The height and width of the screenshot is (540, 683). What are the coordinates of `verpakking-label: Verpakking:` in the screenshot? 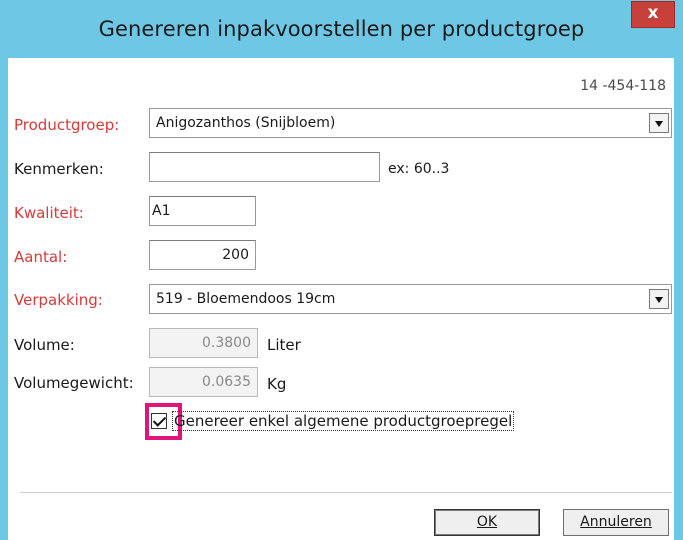 It's located at (58, 300).